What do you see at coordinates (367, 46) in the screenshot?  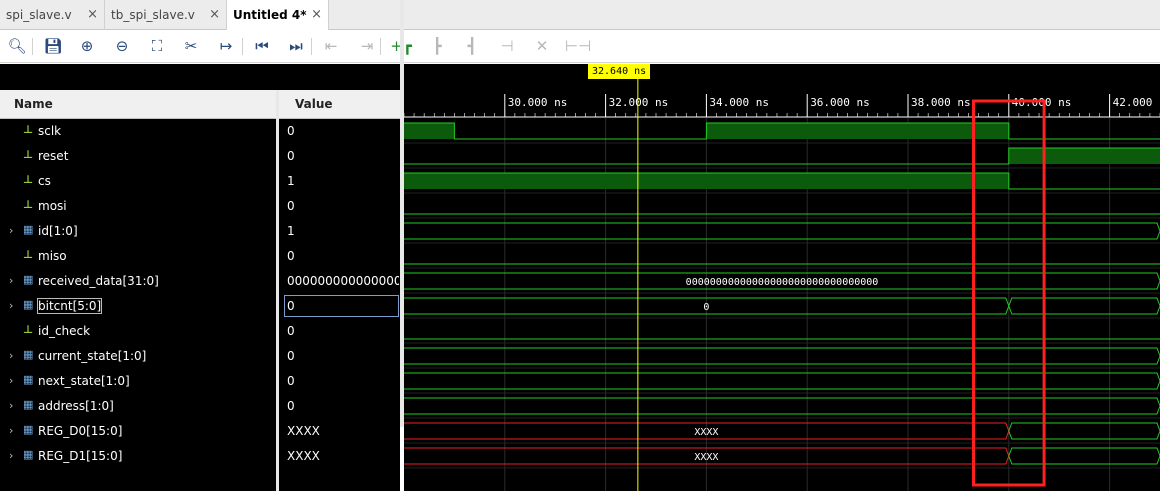 I see `next-transition-icon: ⇥` at bounding box center [367, 46].